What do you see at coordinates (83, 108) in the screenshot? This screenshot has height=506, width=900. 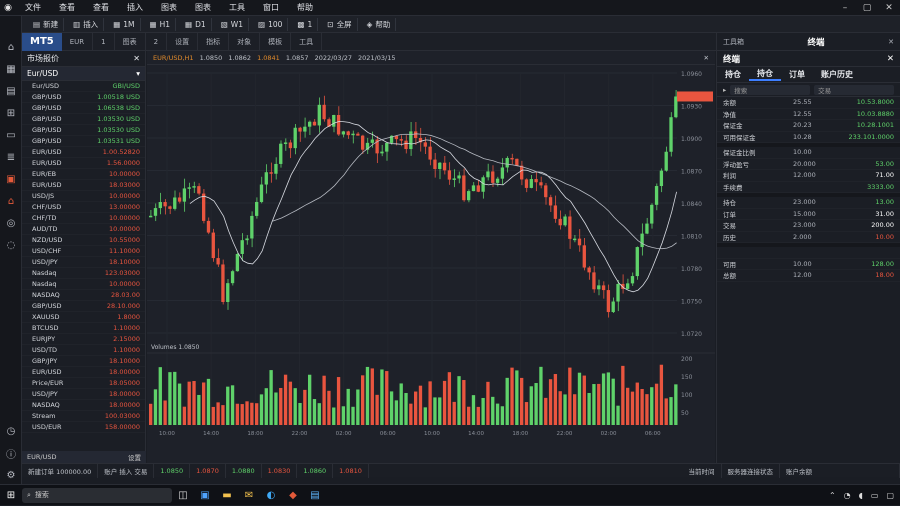 I see `market-watch-row: GBP/USD 1.06538 USD` at bounding box center [83, 108].